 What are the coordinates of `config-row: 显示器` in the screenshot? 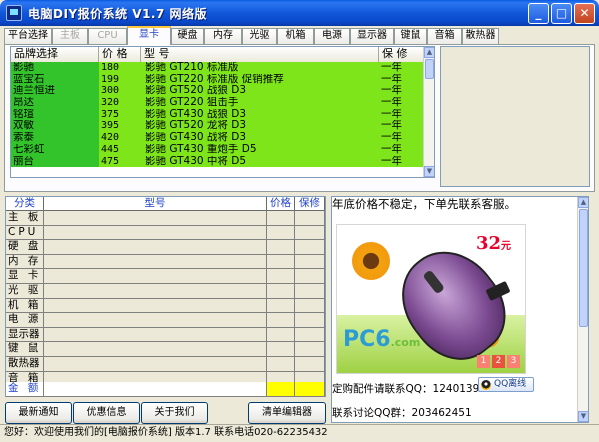 It's located at (165, 335).